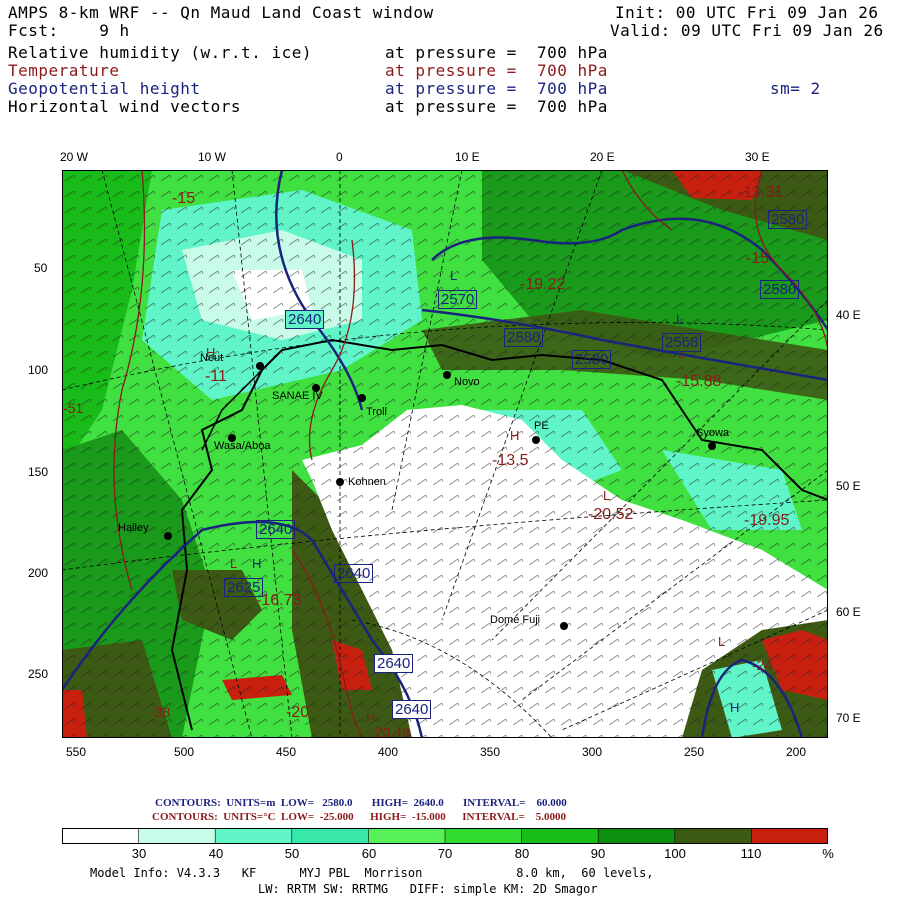 Image resolution: width=900 pixels, height=900 pixels. What do you see at coordinates (38, 674) in the screenshot?
I see `y-tick-250: 250` at bounding box center [38, 674].